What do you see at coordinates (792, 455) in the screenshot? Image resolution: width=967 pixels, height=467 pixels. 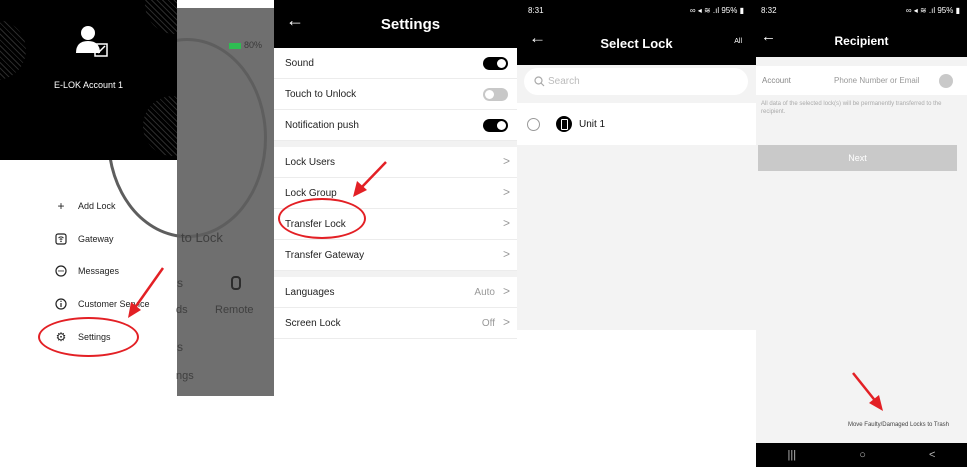 I see `recent-apps-button: |||` at bounding box center [792, 455].